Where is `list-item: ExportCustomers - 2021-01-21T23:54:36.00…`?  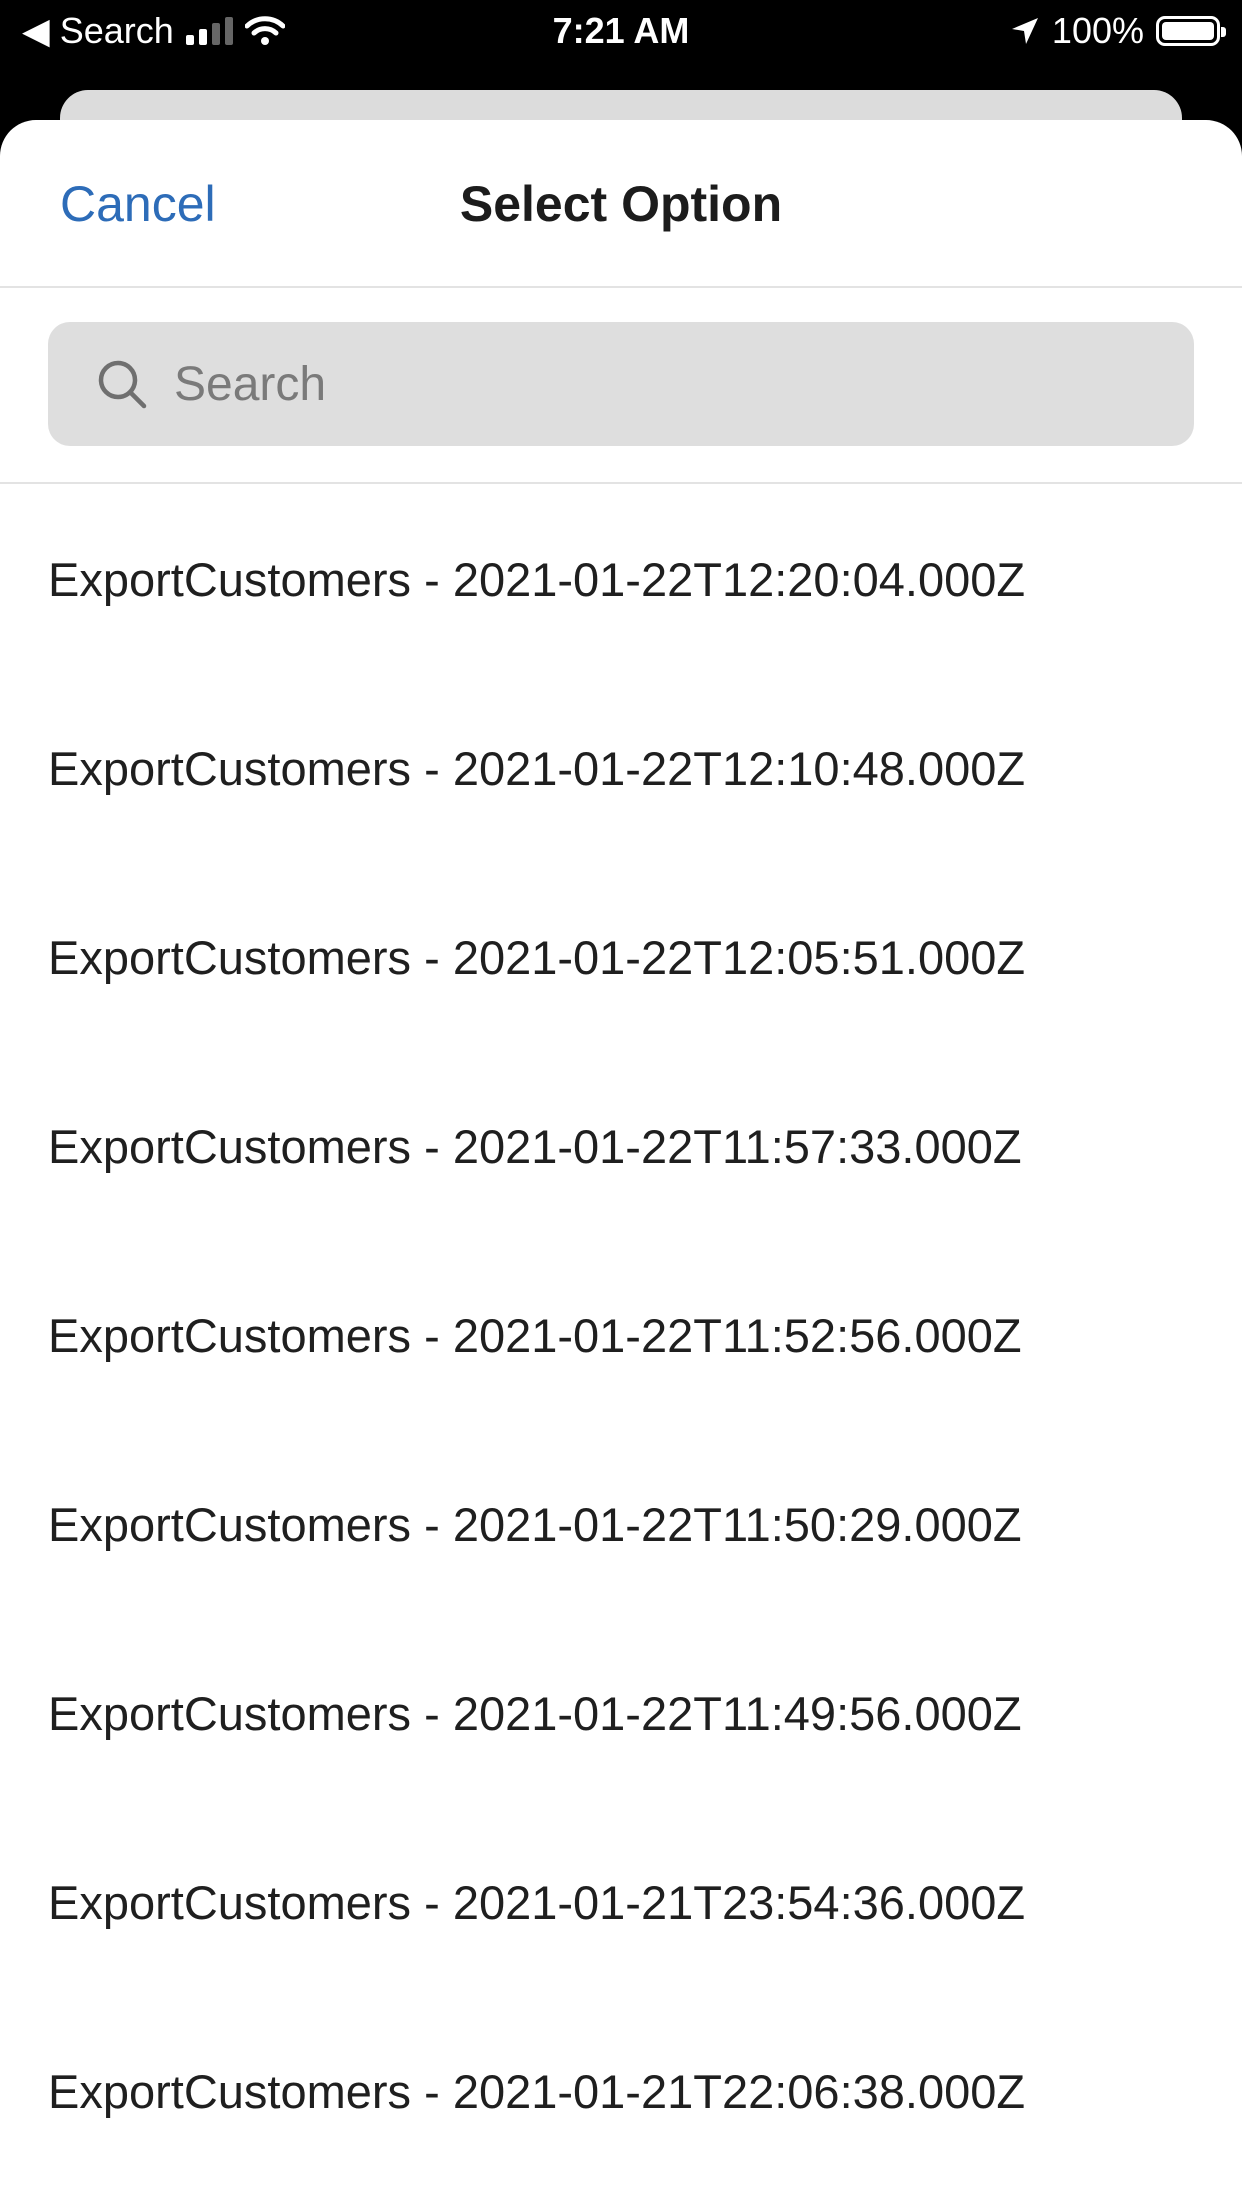 list-item: ExportCustomers - 2021-01-21T23:54:36.00… is located at coordinates (621, 1902).